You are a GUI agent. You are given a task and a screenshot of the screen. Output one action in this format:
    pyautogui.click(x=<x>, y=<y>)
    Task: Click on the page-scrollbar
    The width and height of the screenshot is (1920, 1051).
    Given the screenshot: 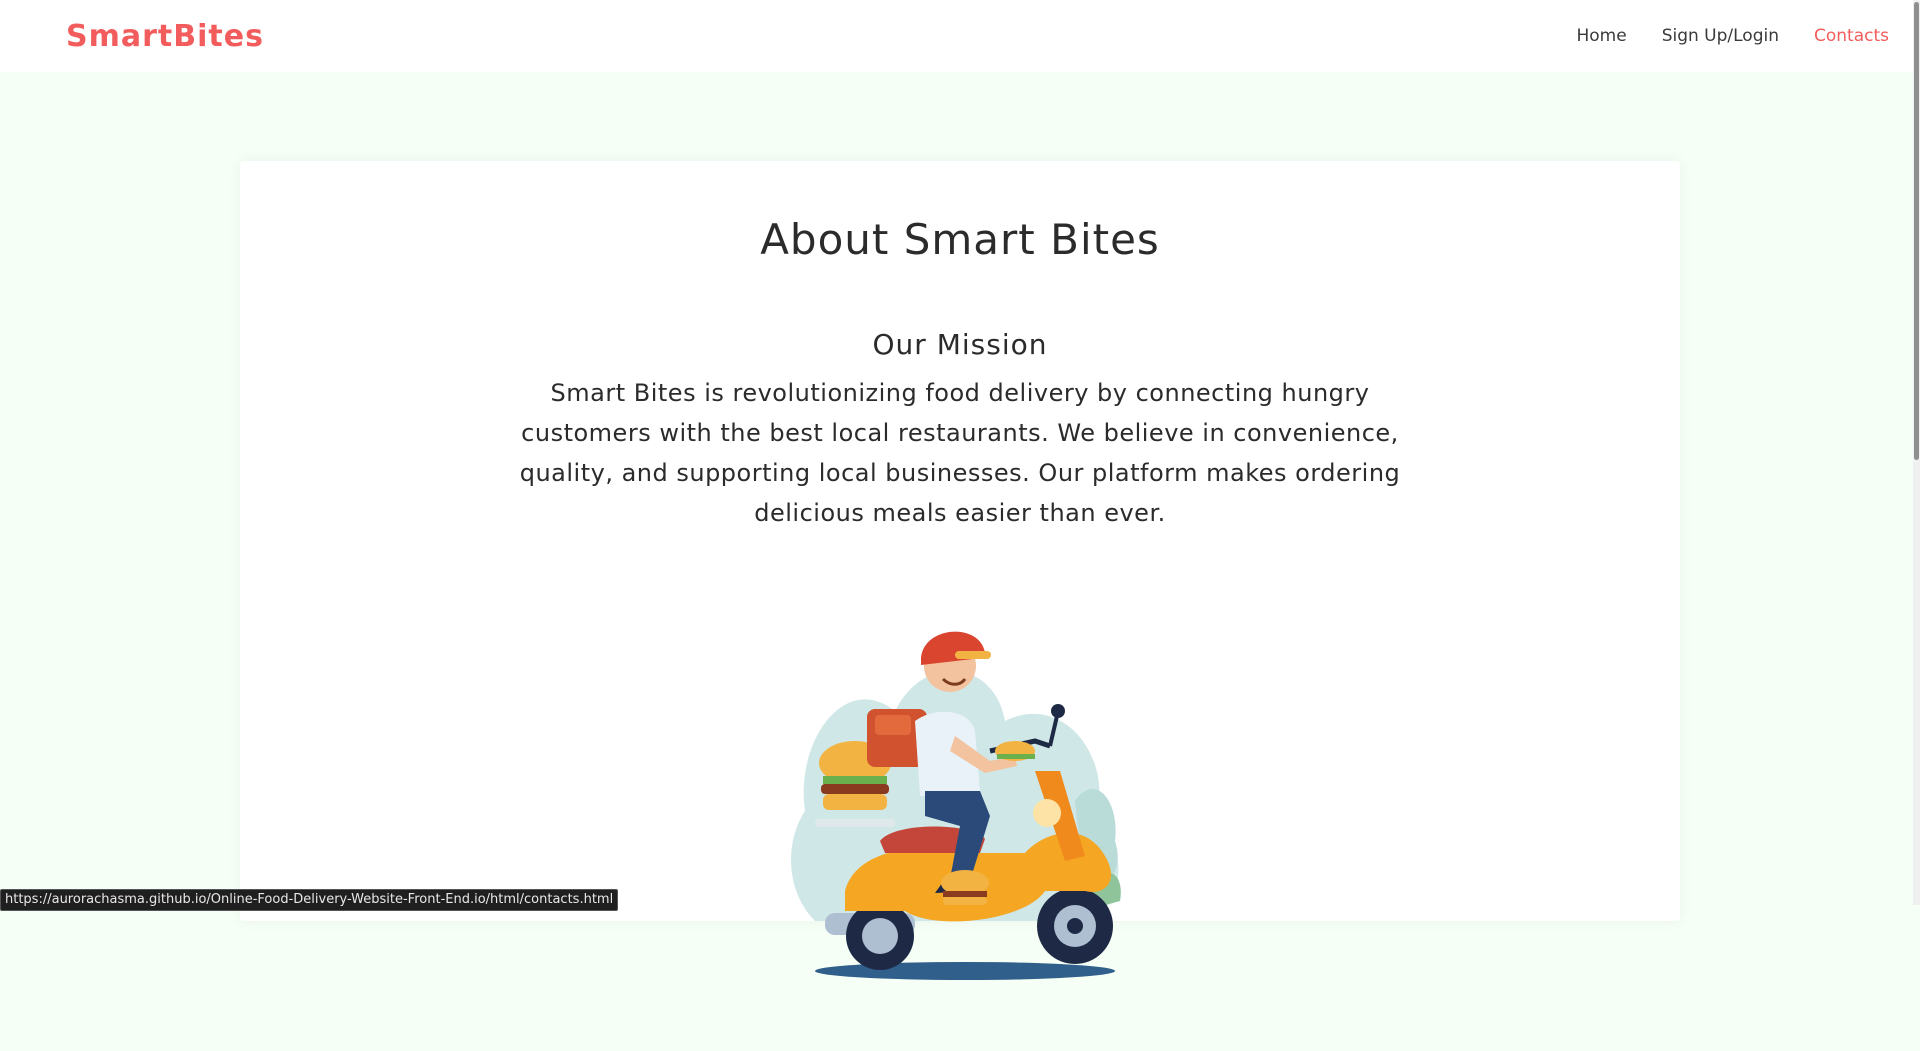 What is the action you would take?
    pyautogui.click(x=1916, y=452)
    